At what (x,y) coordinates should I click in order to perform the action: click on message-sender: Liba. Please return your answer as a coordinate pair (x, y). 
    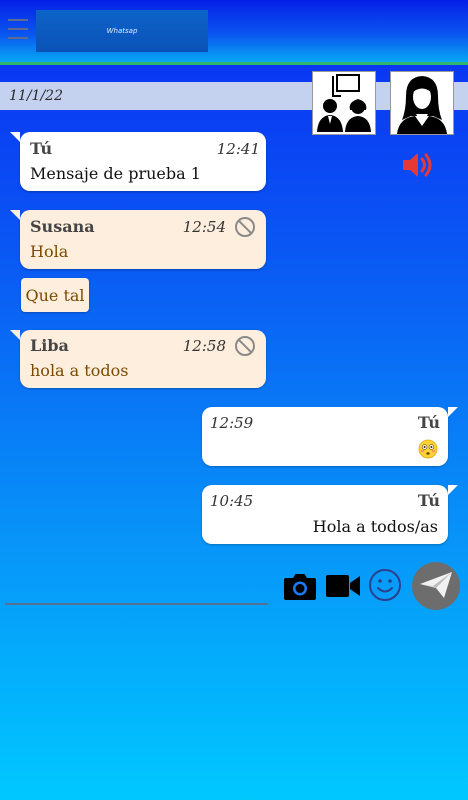
    Looking at the image, I should click on (49, 345).